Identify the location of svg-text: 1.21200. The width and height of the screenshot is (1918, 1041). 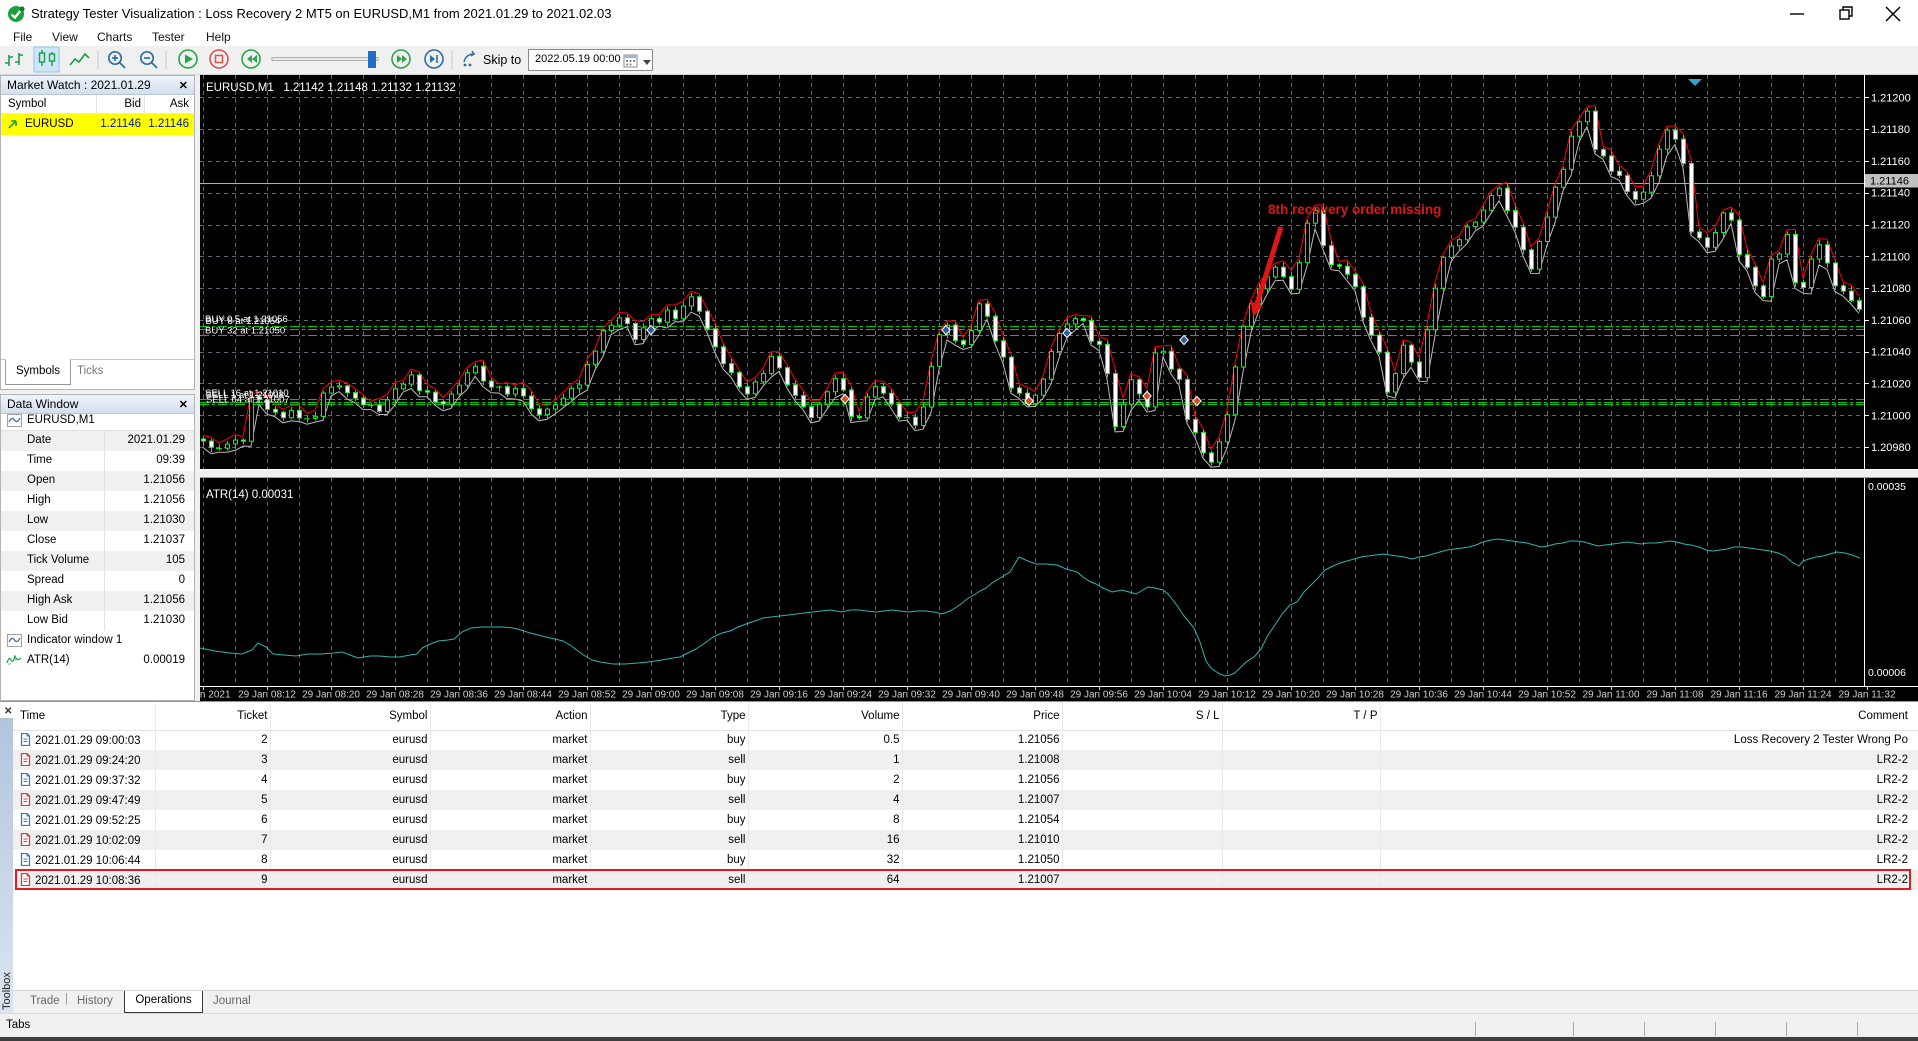
(1891, 98).